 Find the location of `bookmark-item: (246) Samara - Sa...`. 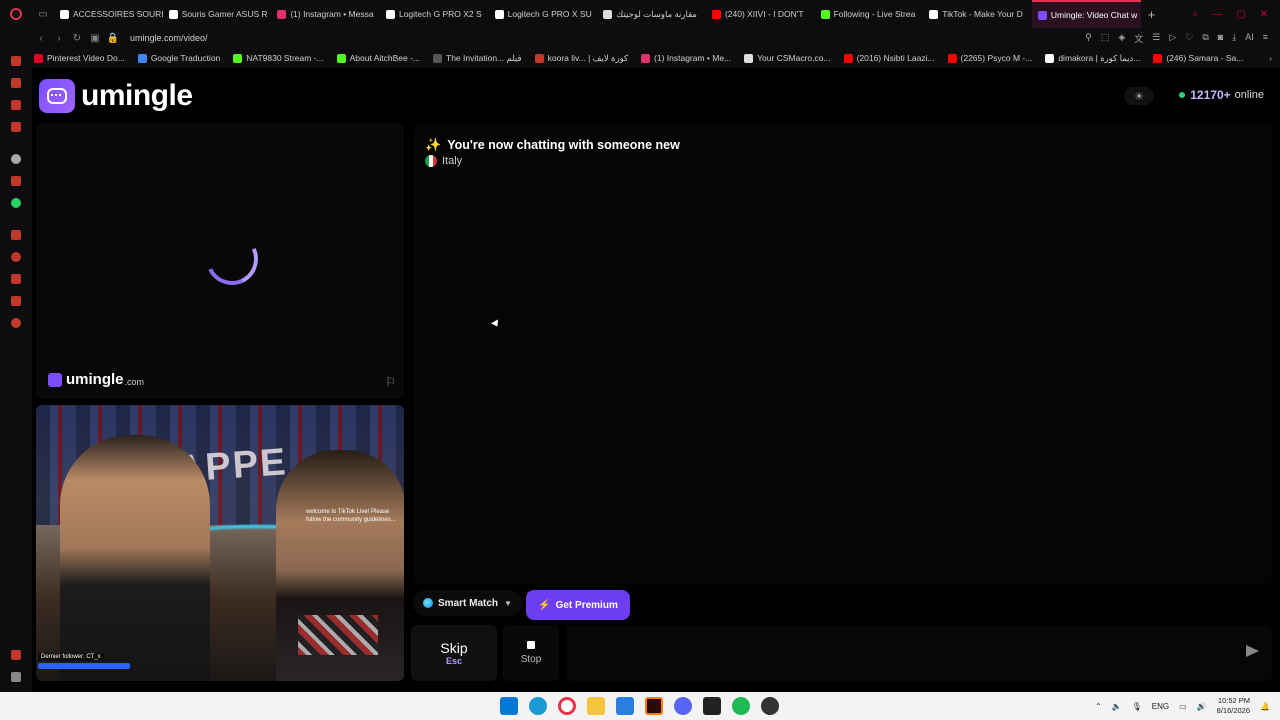

bookmark-item: (246) Samara - Sa... is located at coordinates (1198, 58).